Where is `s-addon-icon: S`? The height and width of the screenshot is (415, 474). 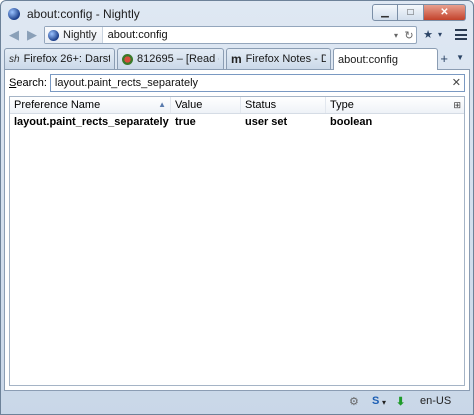 s-addon-icon: S is located at coordinates (375, 401).